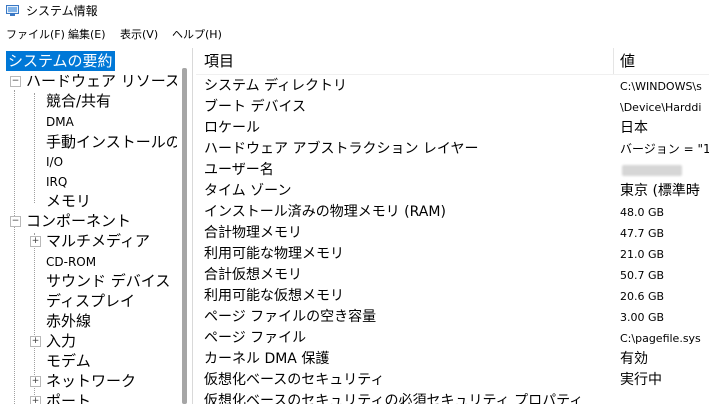 The height and width of the screenshot is (404, 709). I want to click on tree-item-label: IRQ, so click(57, 182).